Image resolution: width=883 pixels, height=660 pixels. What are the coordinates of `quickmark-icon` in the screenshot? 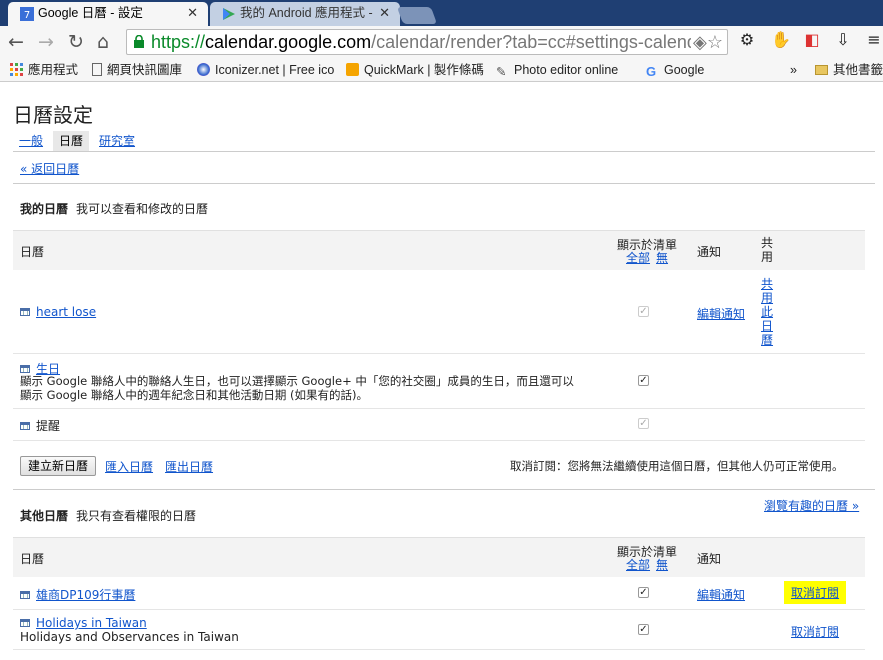 It's located at (352, 69).